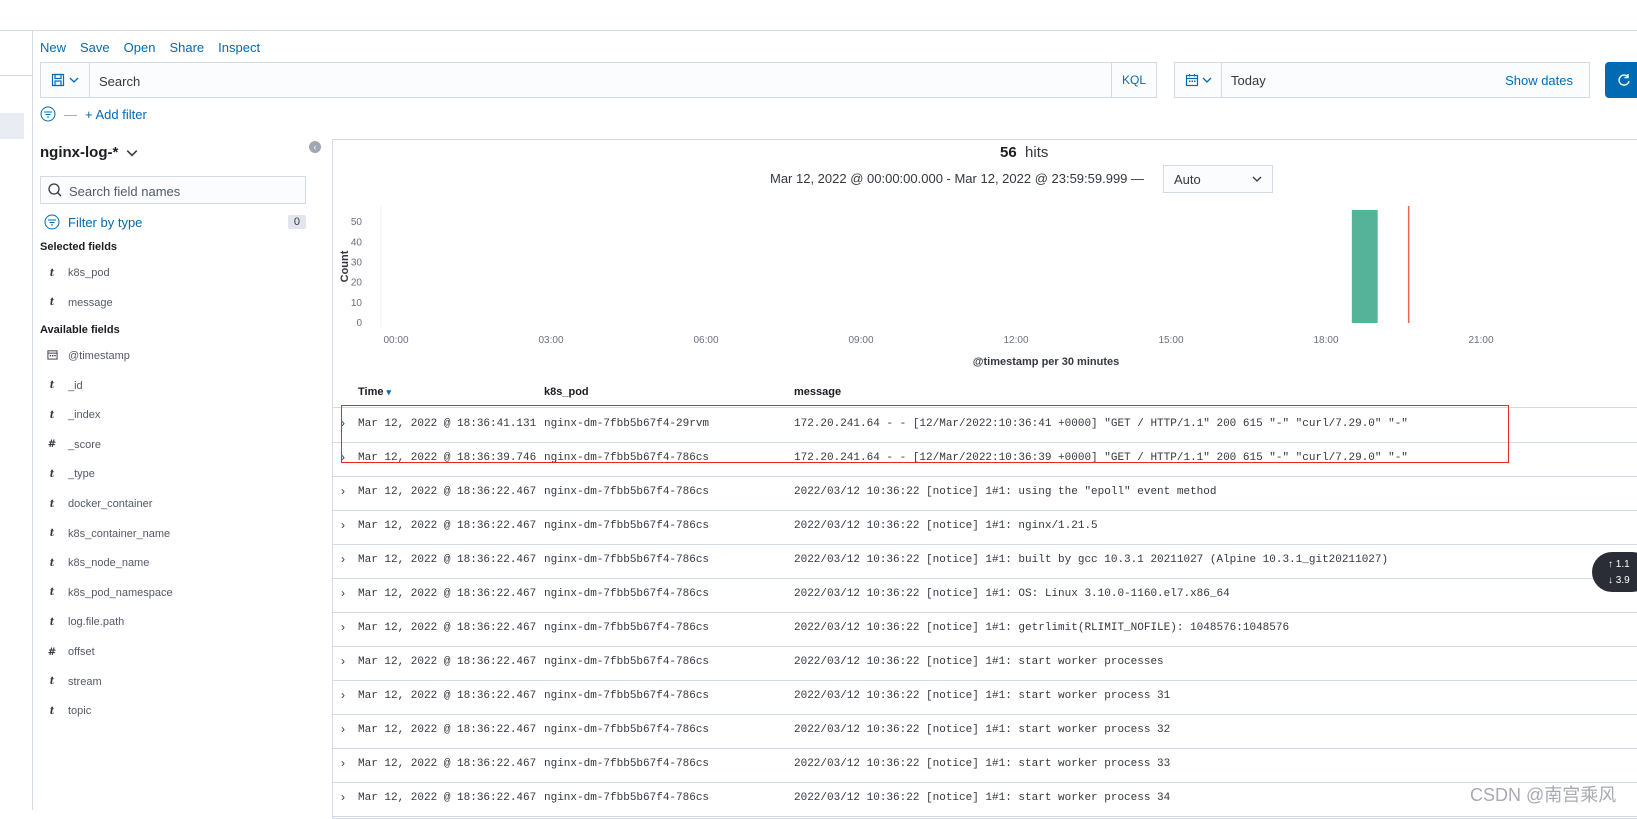  Describe the element at coordinates (116, 114) in the screenshot. I see `add-filter-button: + Add filter` at that location.